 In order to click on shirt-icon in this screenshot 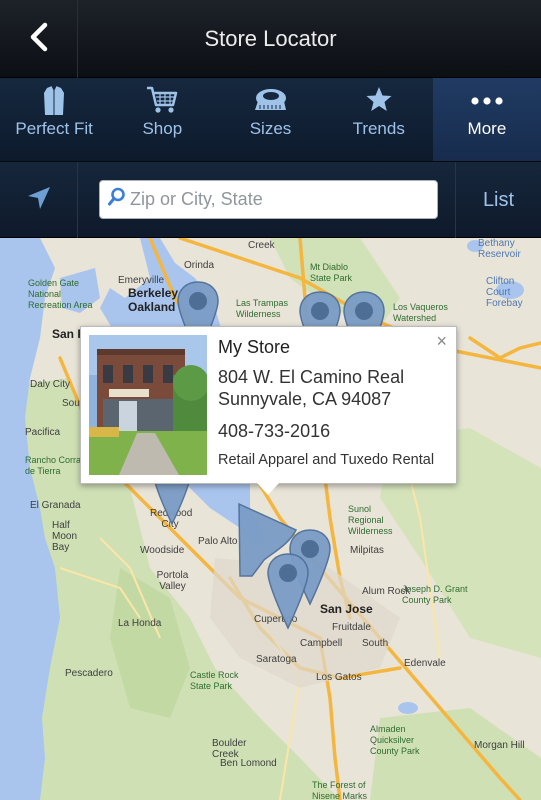, I will do `click(54, 103)`.